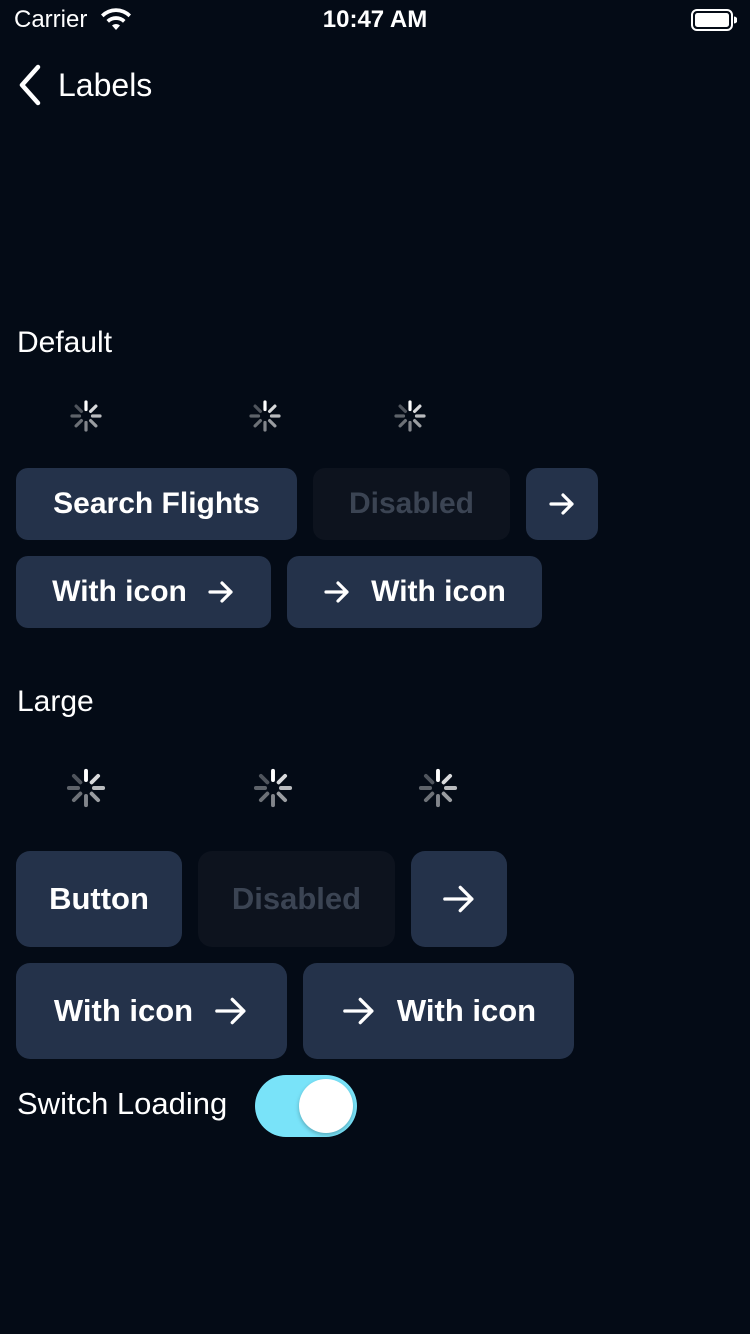 The width and height of the screenshot is (750, 1334). I want to click on button-label: Search Flights, so click(156, 503).